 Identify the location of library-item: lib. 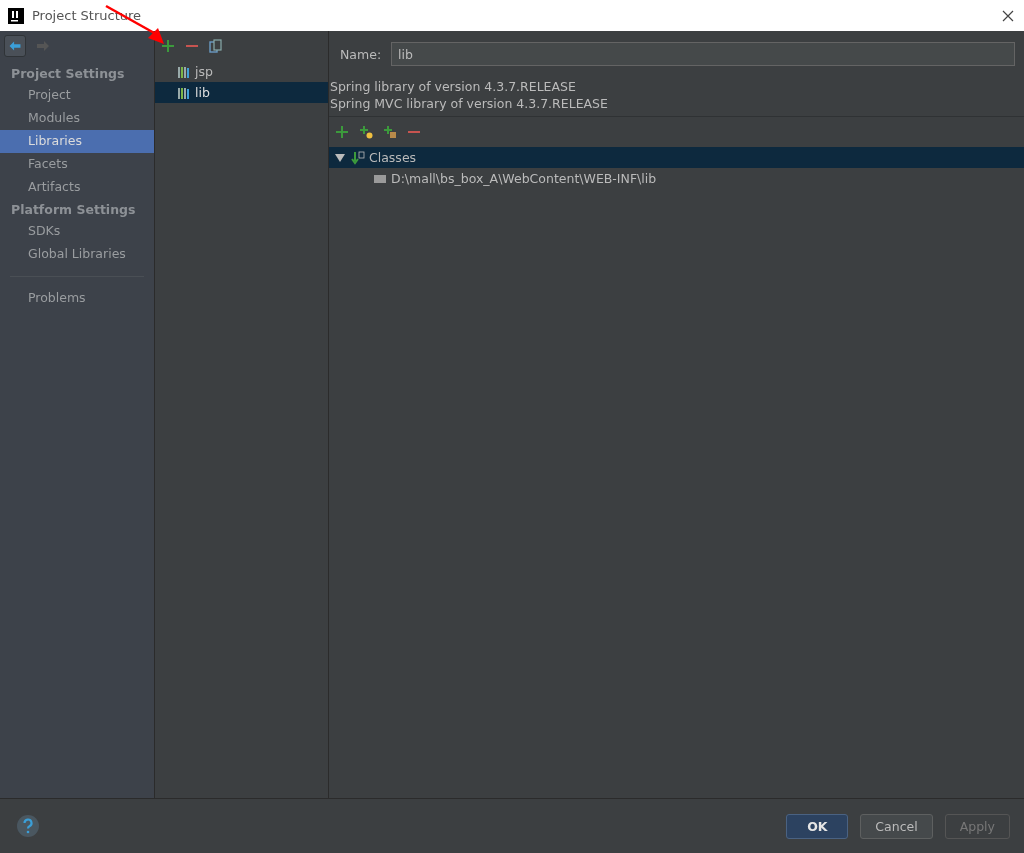
(241, 92).